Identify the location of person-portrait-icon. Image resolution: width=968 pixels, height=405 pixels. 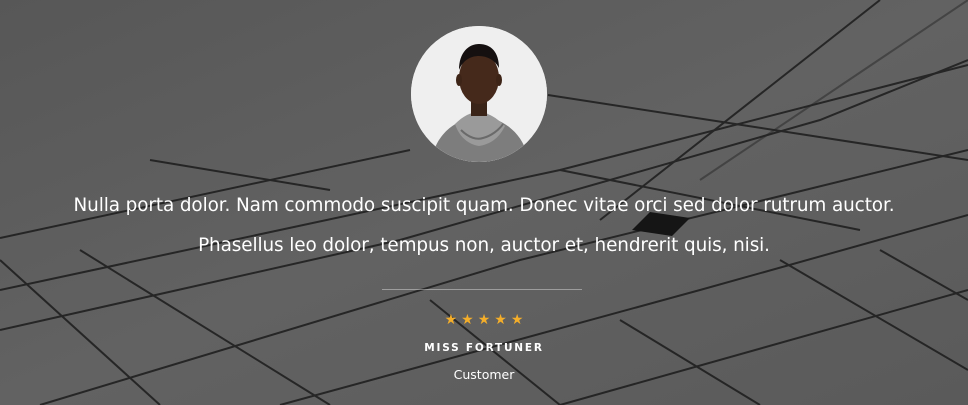
(479, 94).